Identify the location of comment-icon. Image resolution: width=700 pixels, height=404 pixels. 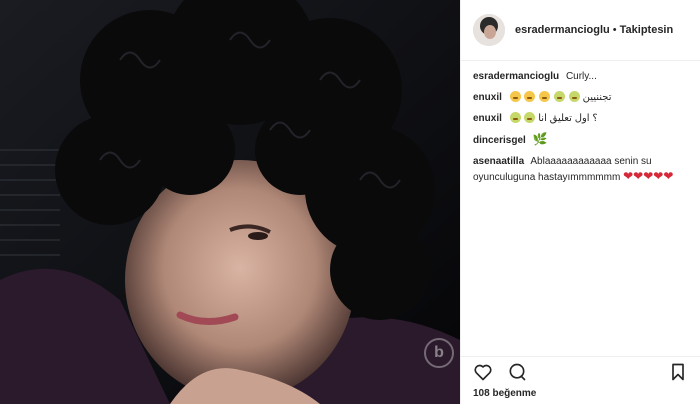
(517, 372).